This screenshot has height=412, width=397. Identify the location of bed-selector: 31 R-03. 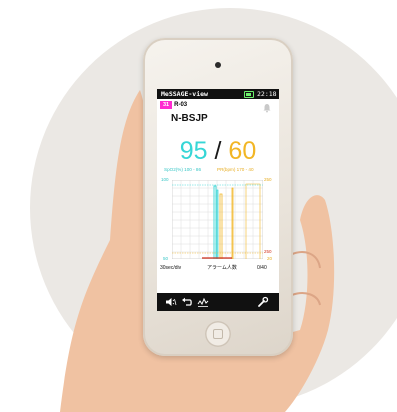
(173, 105).